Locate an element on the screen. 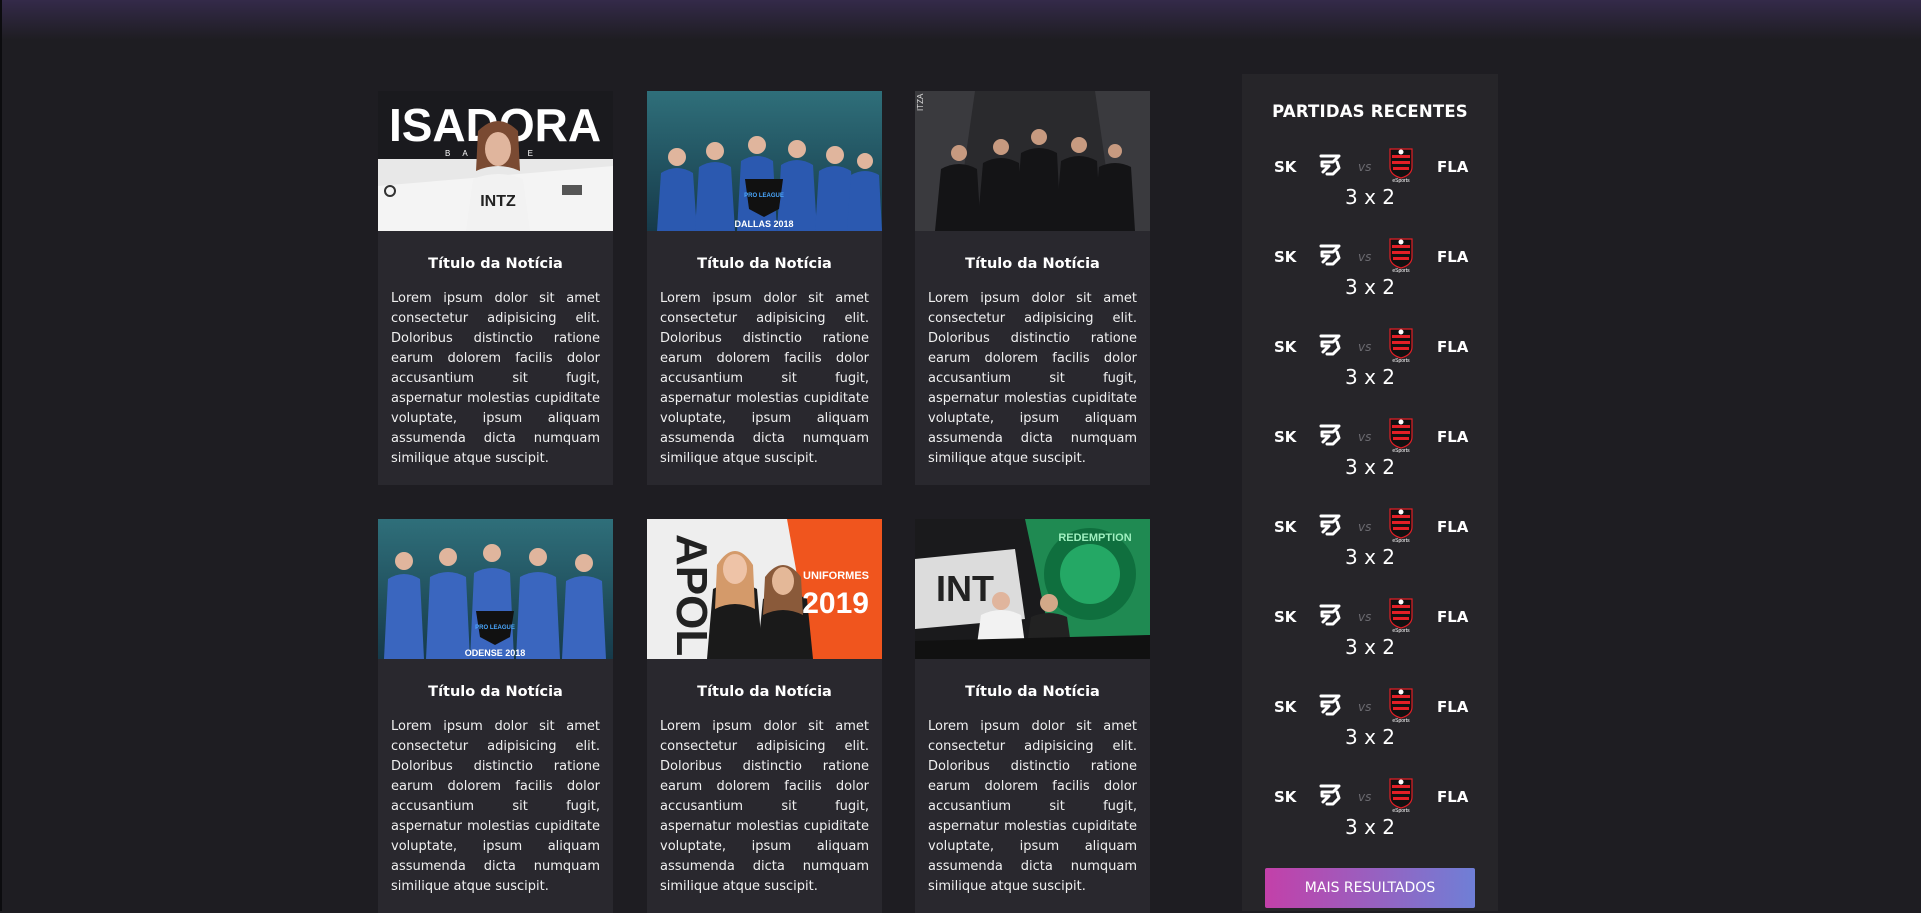 Image resolution: width=1921 pixels, height=913 pixels. news-image: APOLLO UNIFORMES 2019 is located at coordinates (764, 589).